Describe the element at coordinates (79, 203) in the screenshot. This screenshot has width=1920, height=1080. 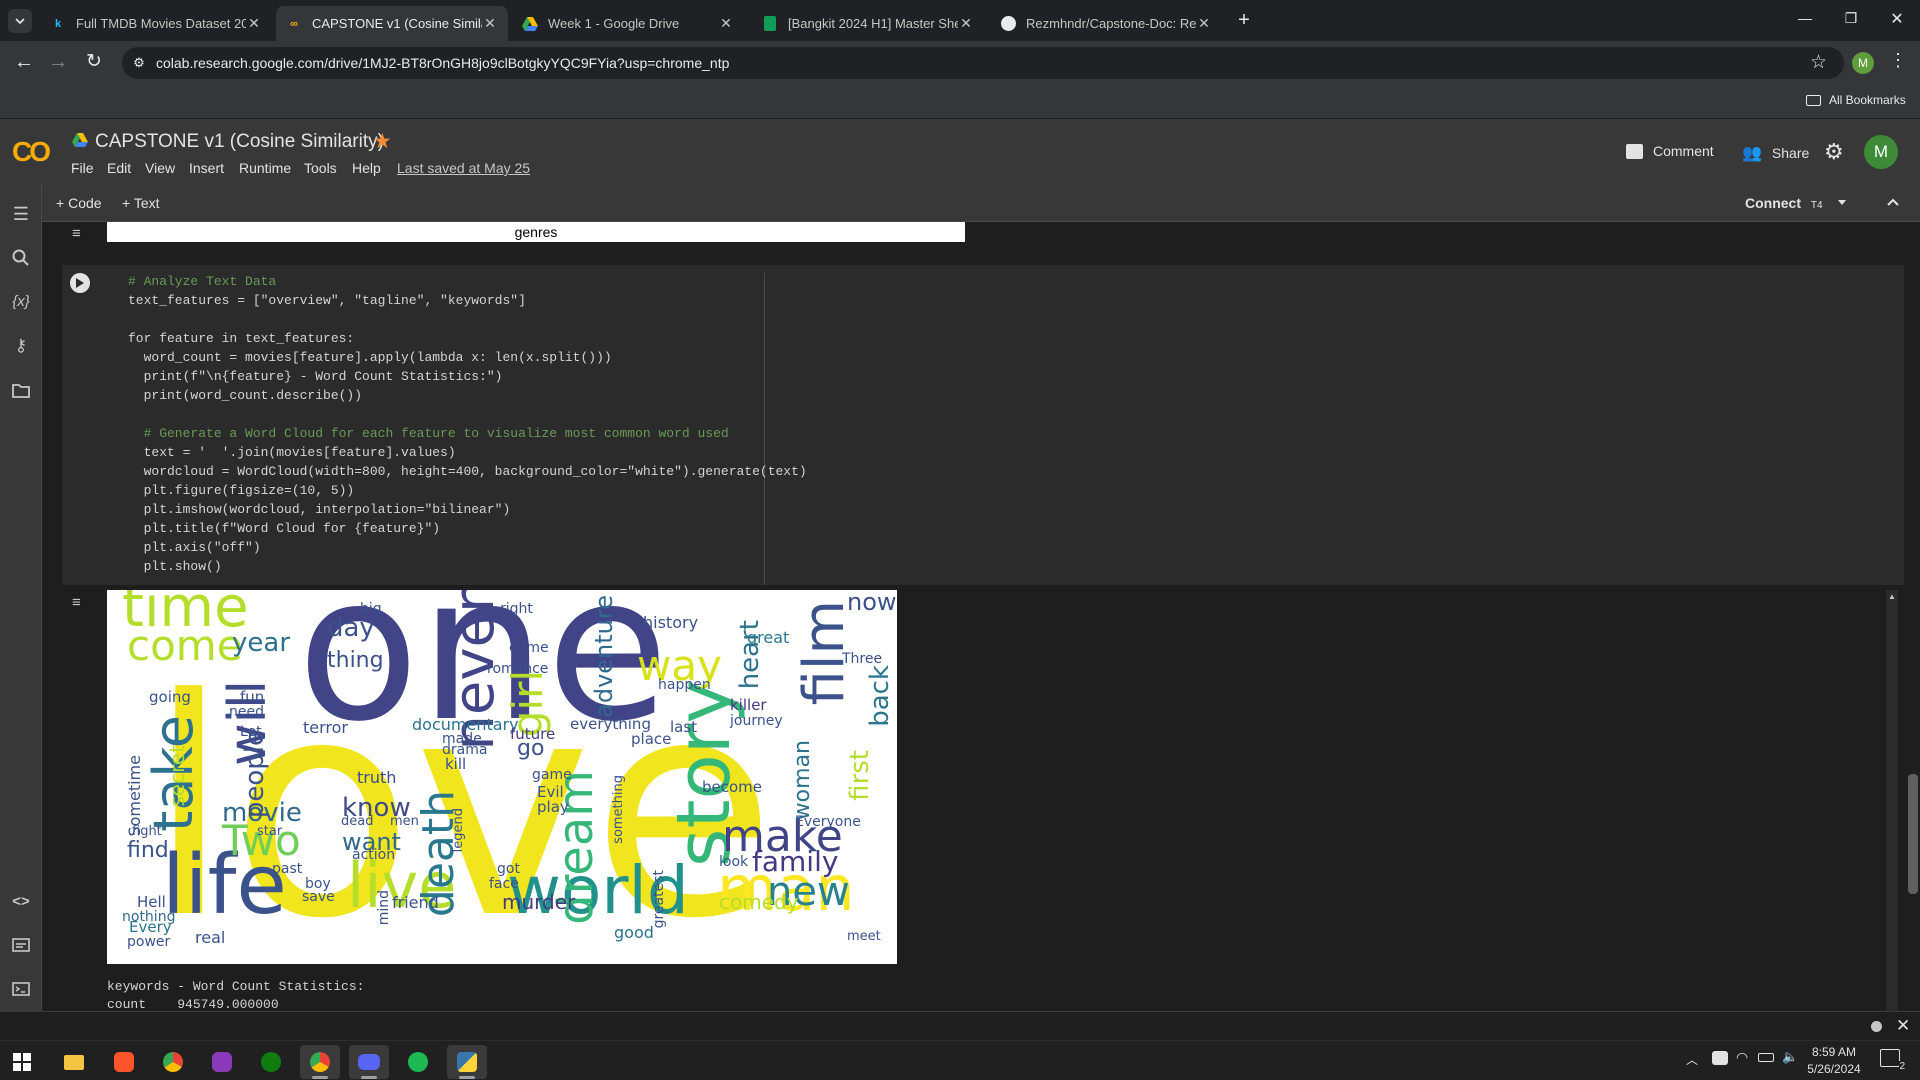
I see `add-code-button: + Code` at that location.